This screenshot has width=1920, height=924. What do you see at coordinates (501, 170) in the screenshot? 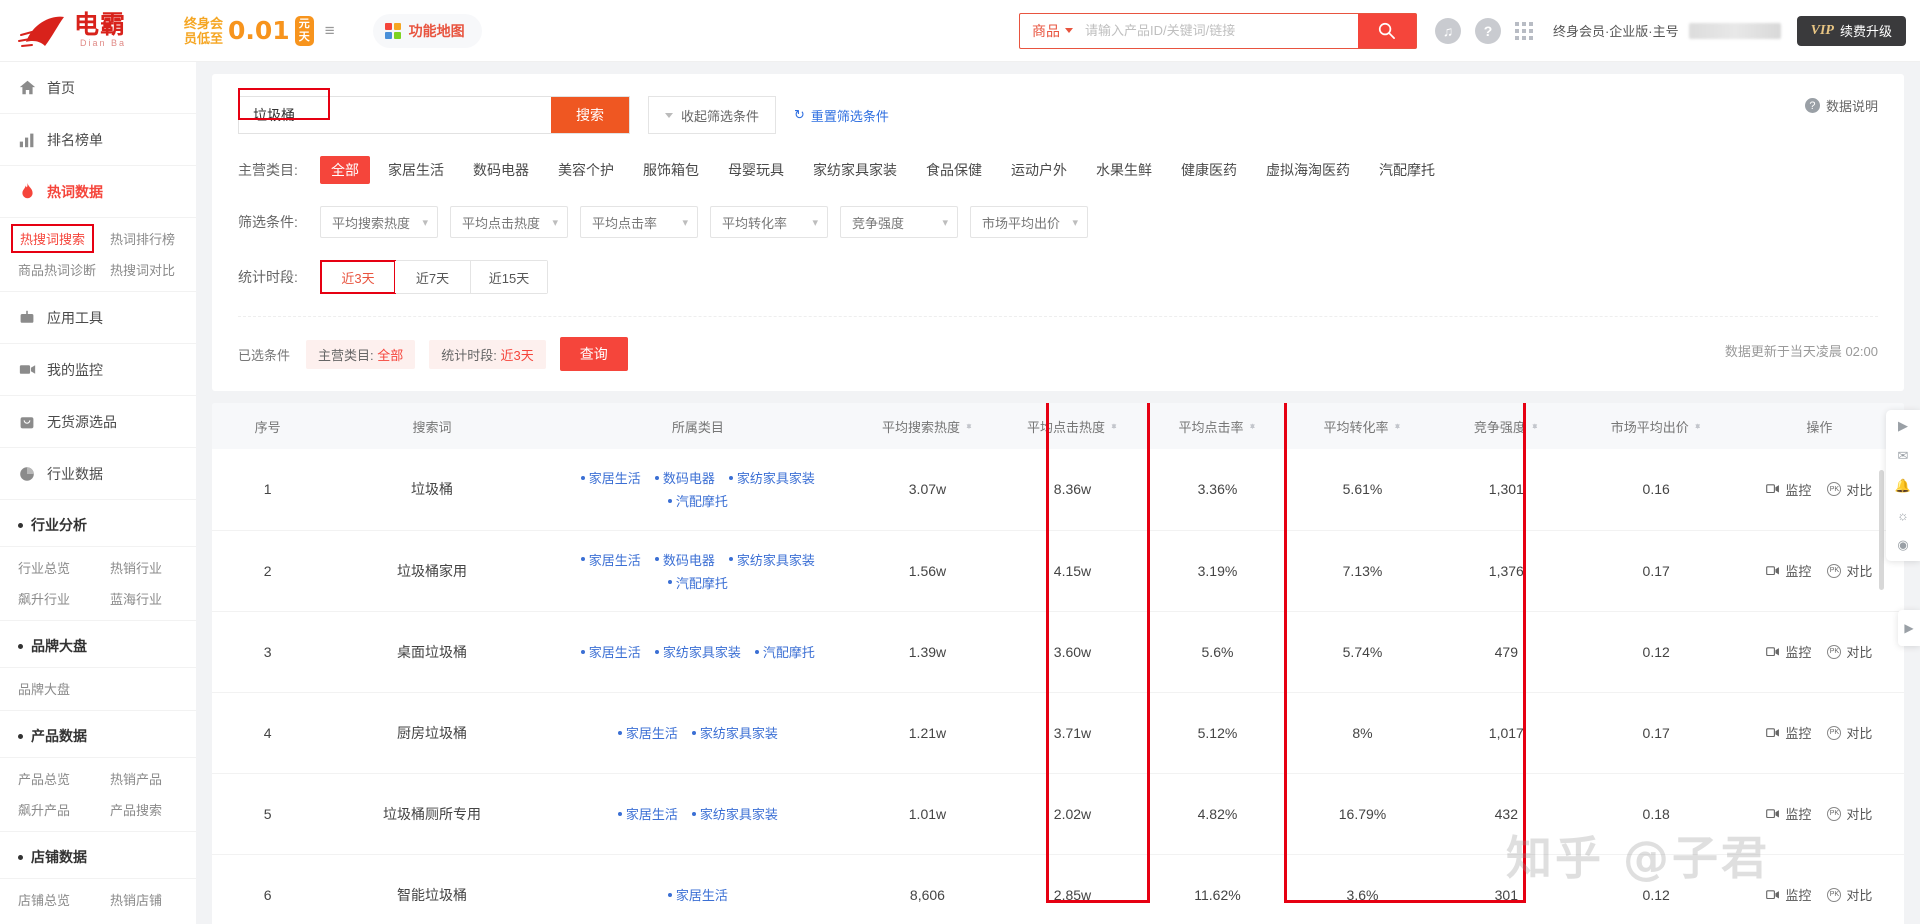
I see `category-chip-digital: 数码电器` at bounding box center [501, 170].